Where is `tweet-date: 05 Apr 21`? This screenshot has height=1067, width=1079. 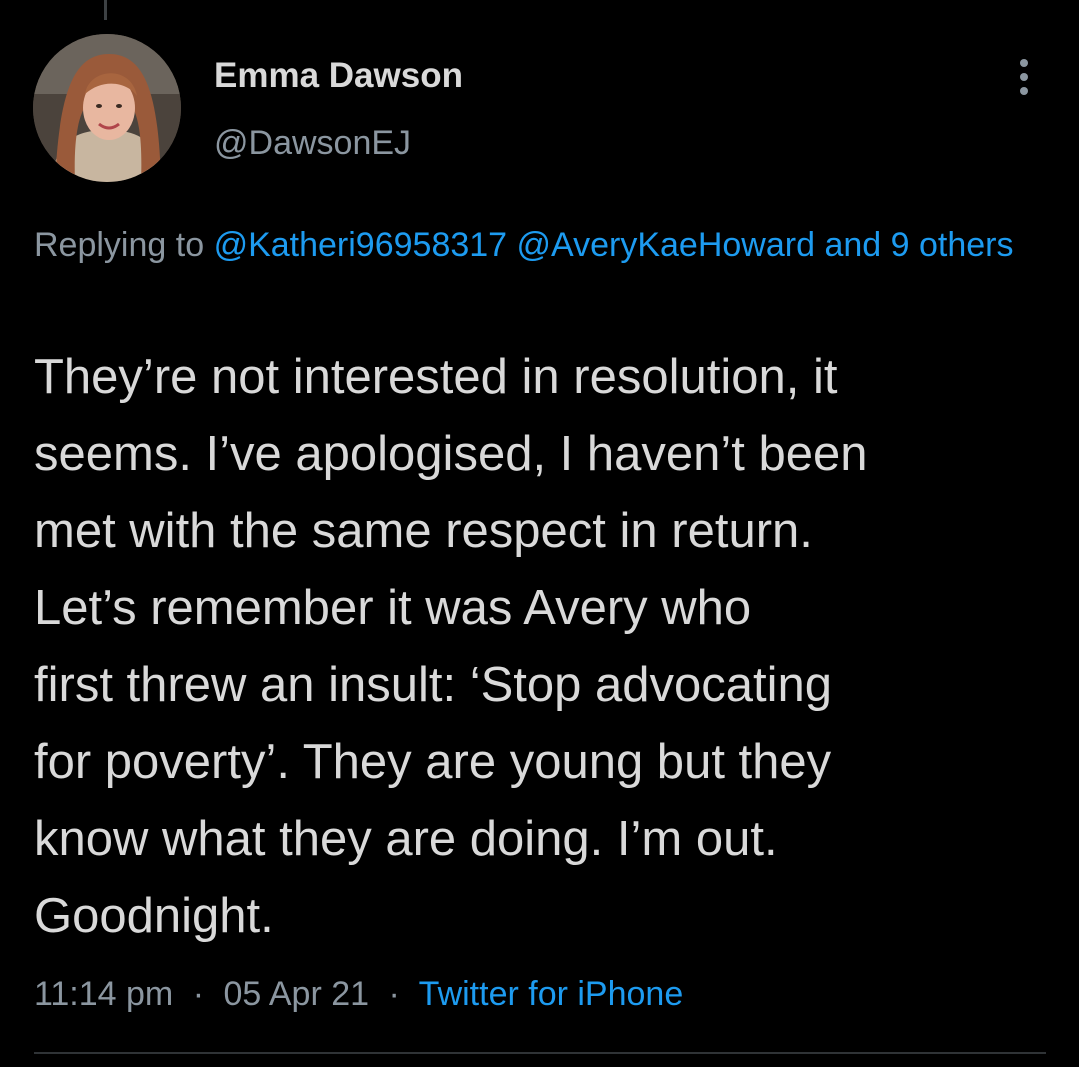 tweet-date: 05 Apr 21 is located at coordinates (296, 994).